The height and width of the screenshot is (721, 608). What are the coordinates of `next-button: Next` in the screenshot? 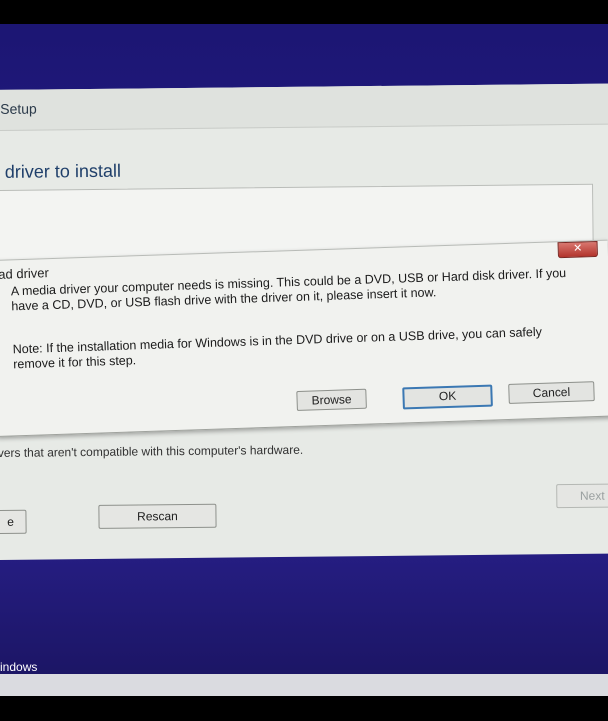 It's located at (582, 496).